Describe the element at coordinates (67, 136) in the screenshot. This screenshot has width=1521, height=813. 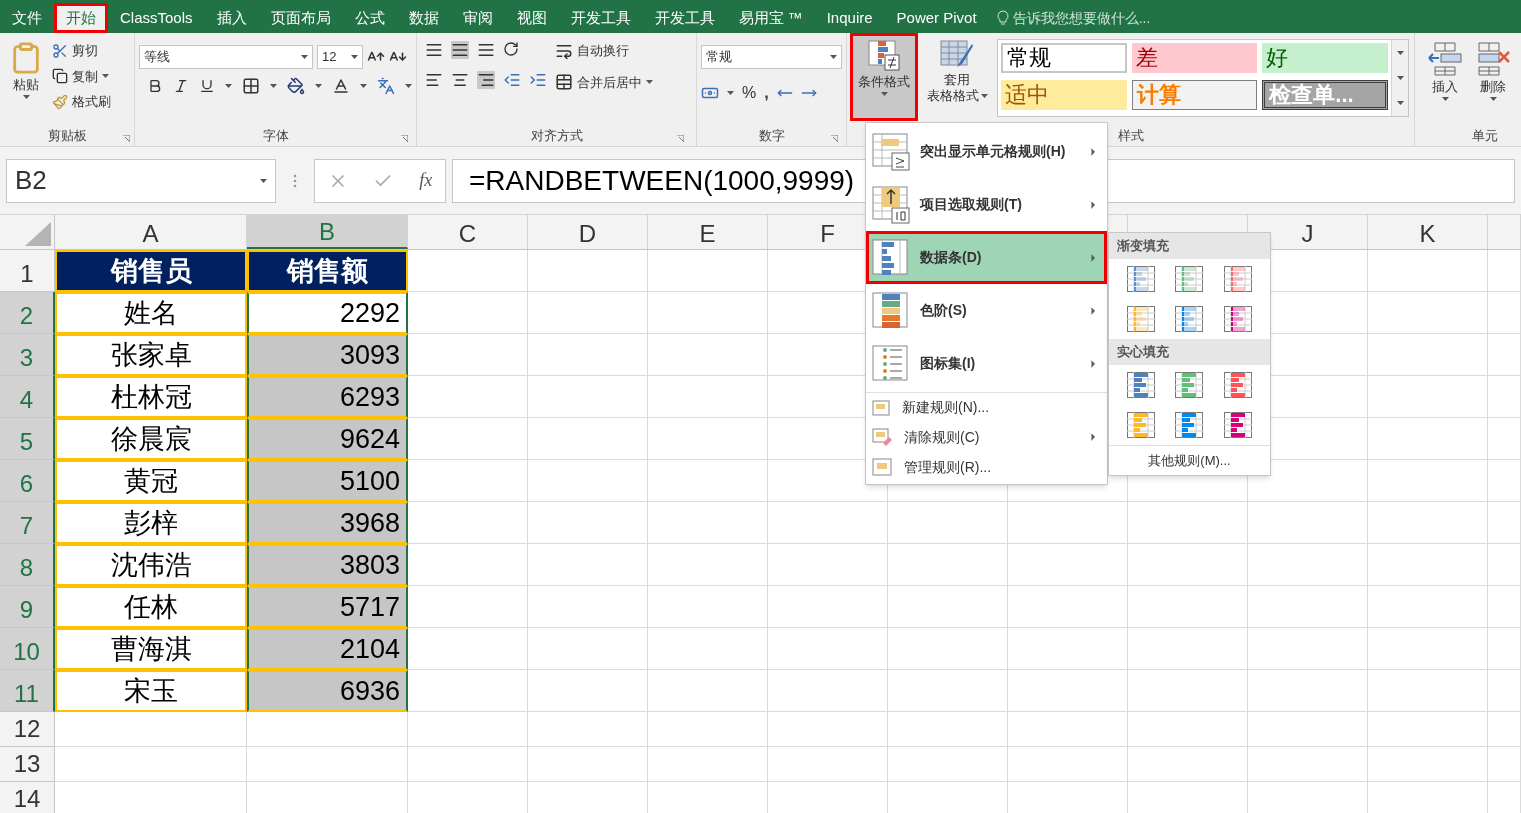
I see `group-label: 剪贴板` at that location.